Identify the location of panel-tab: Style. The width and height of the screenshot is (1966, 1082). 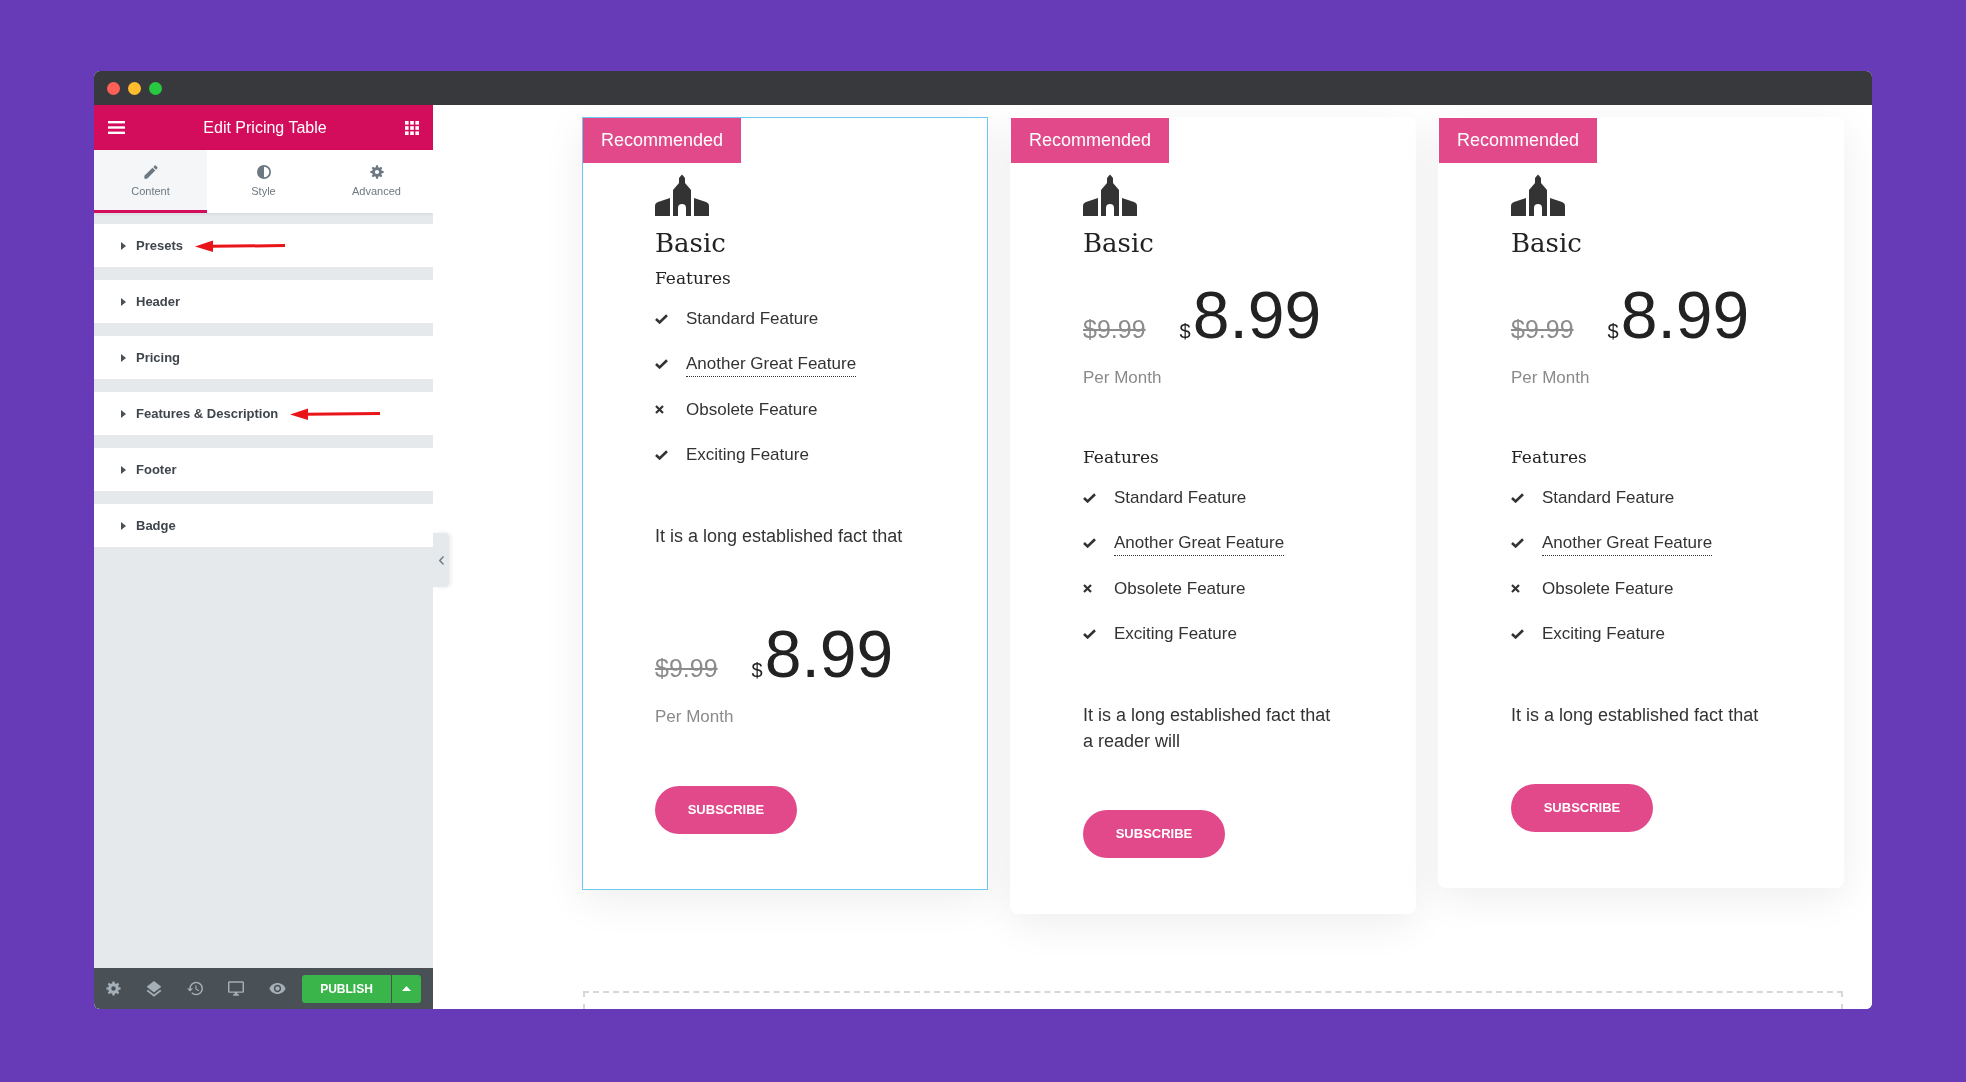
(263, 181).